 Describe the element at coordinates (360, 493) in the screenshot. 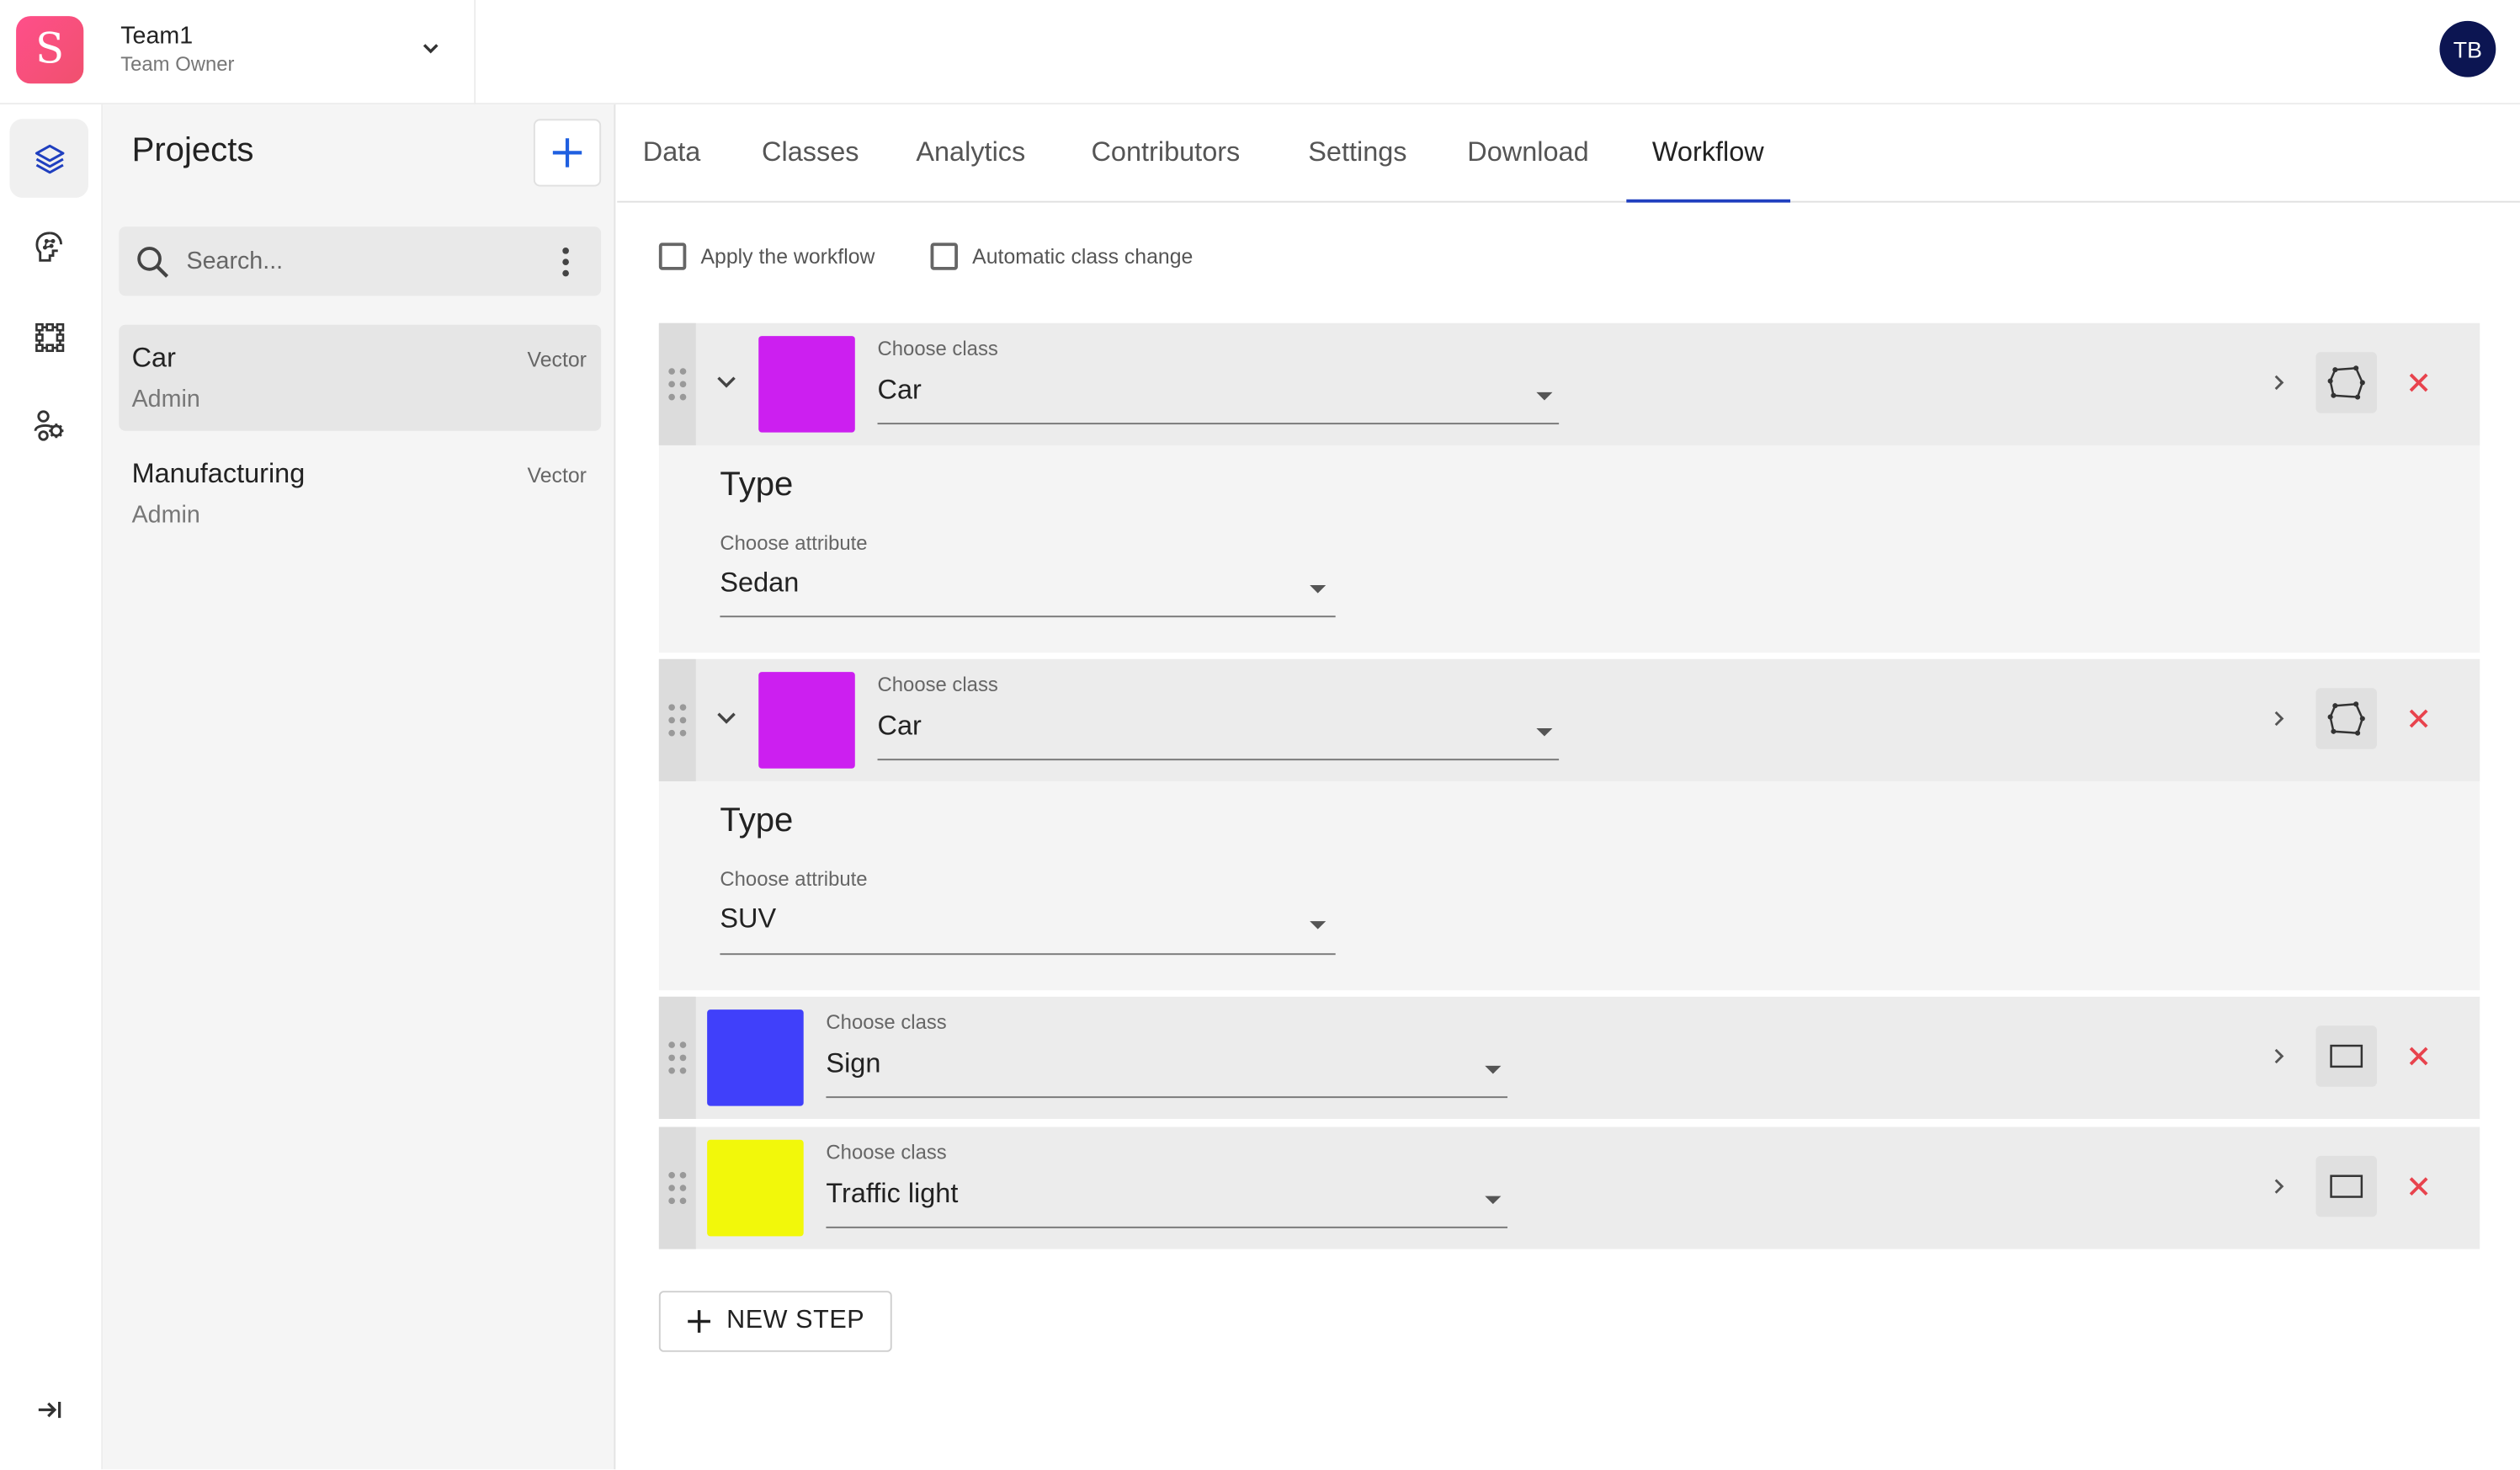

I see `project-item: Manufacturing Admin Vector` at that location.